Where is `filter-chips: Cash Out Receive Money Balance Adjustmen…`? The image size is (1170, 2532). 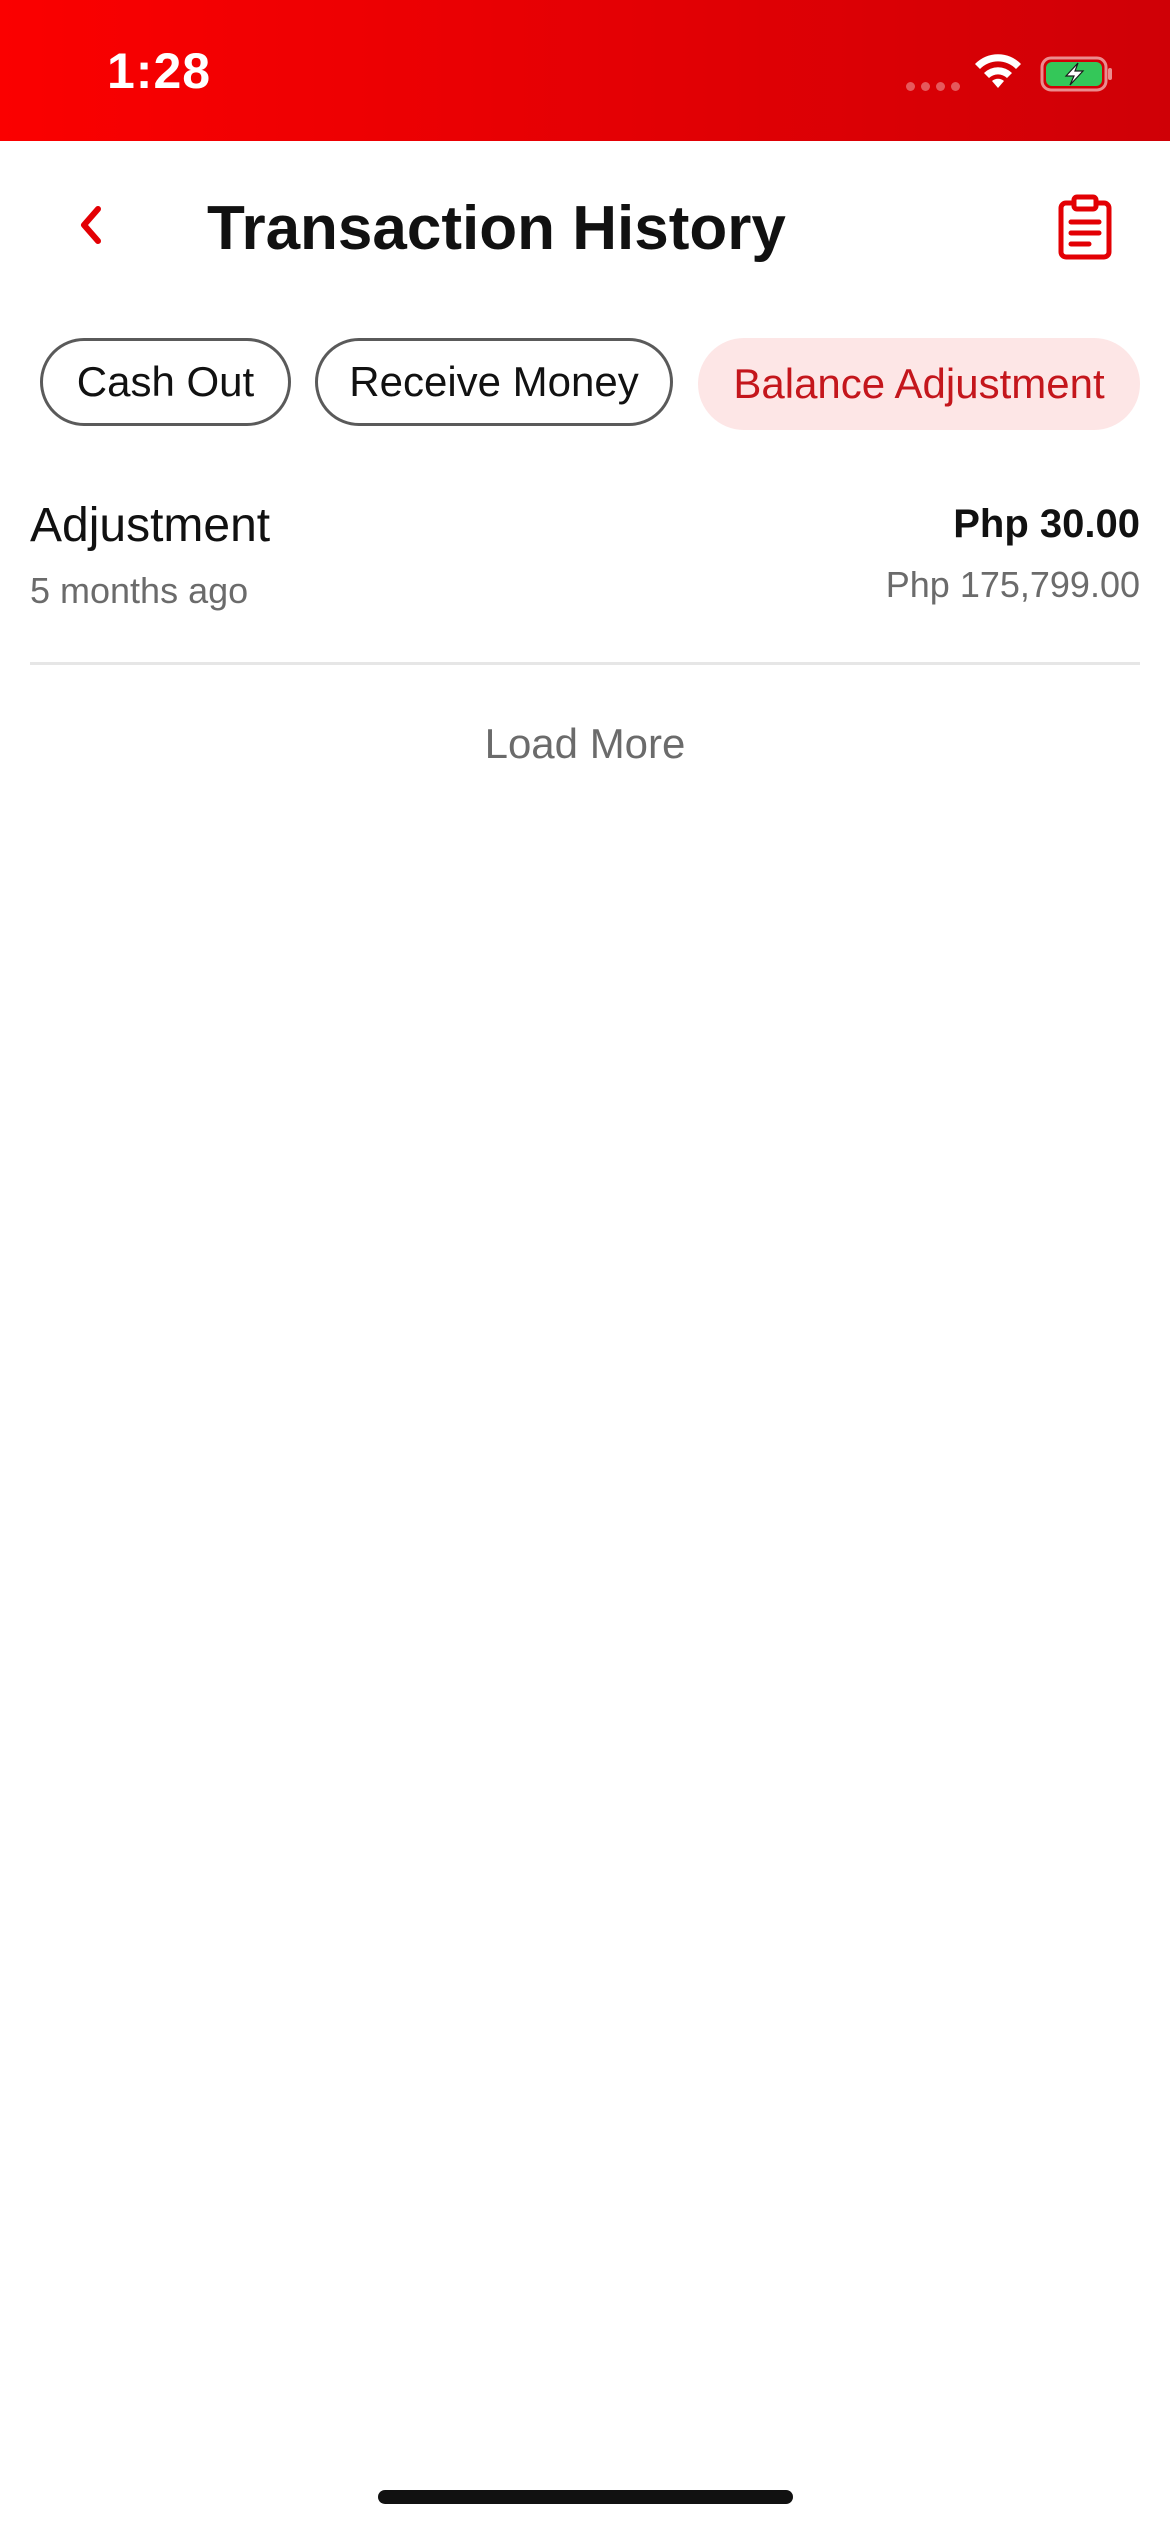 filter-chips: Cash Out Receive Money Balance Adjustmen… is located at coordinates (585, 385).